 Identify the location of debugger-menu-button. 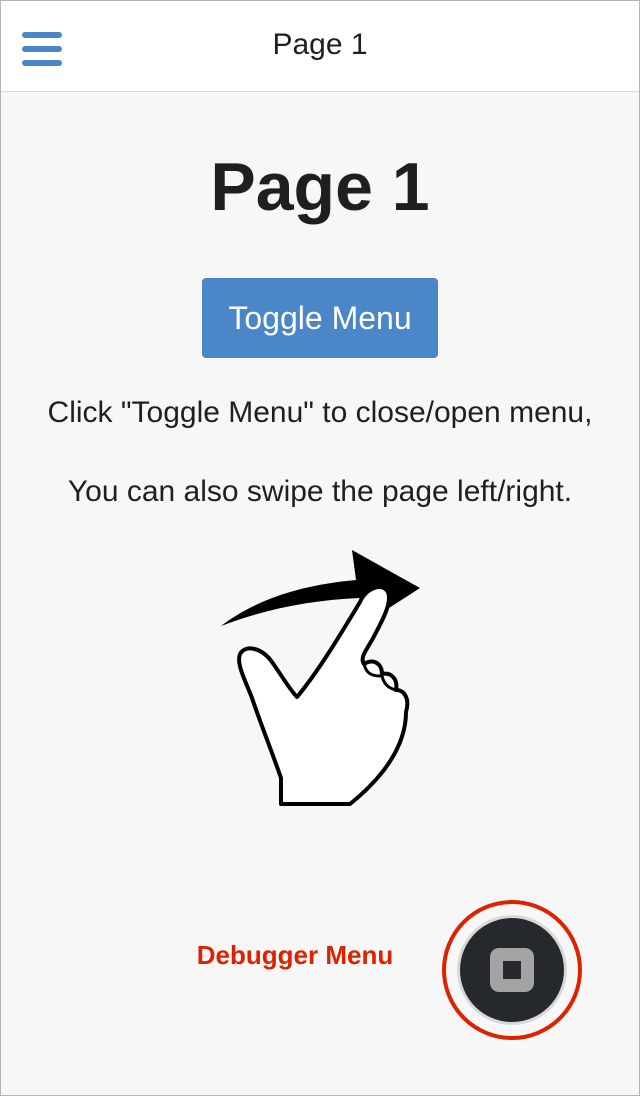
(512, 970).